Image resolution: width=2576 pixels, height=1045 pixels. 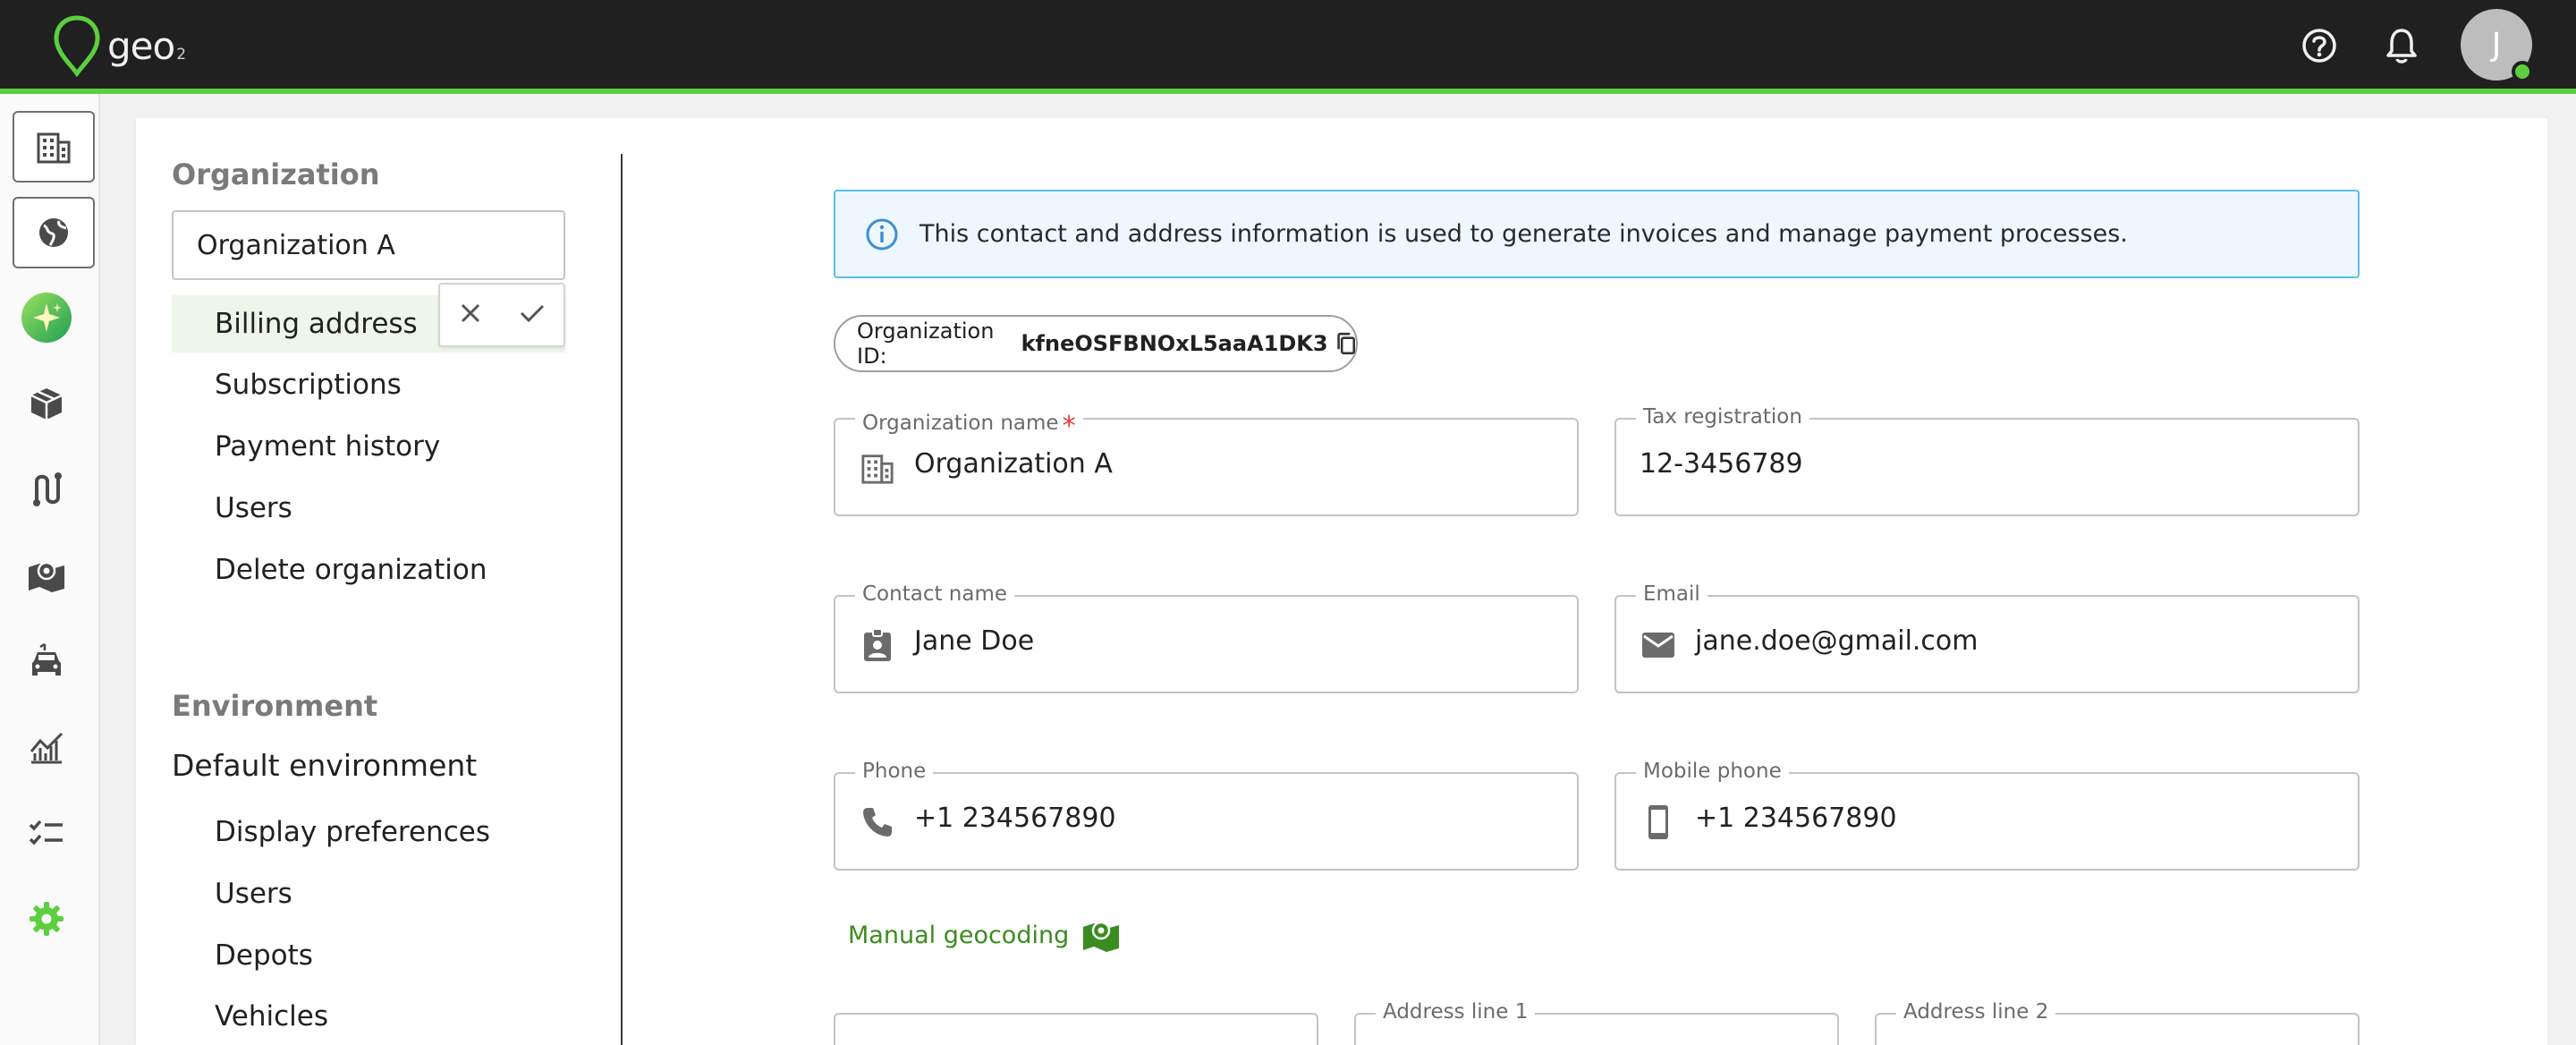 I want to click on gear-icon, so click(x=47, y=919).